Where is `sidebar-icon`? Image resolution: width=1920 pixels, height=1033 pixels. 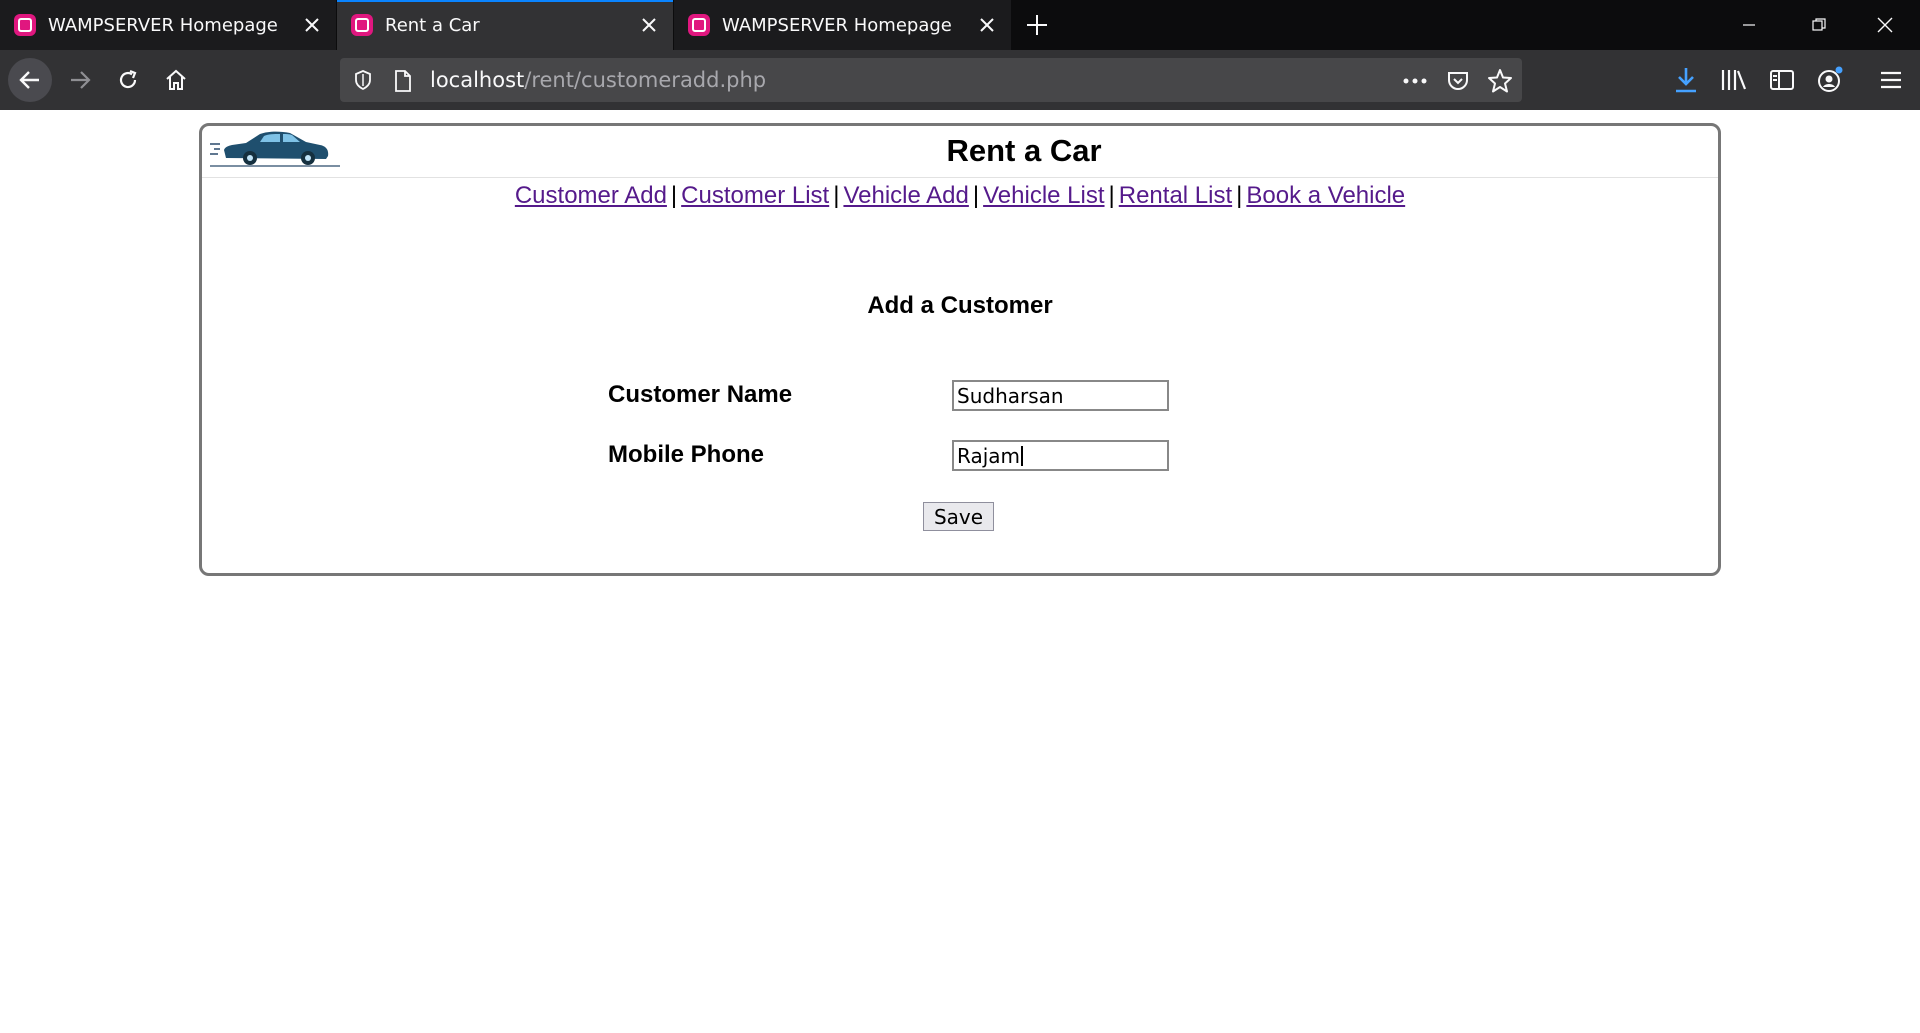
sidebar-icon is located at coordinates (1782, 80).